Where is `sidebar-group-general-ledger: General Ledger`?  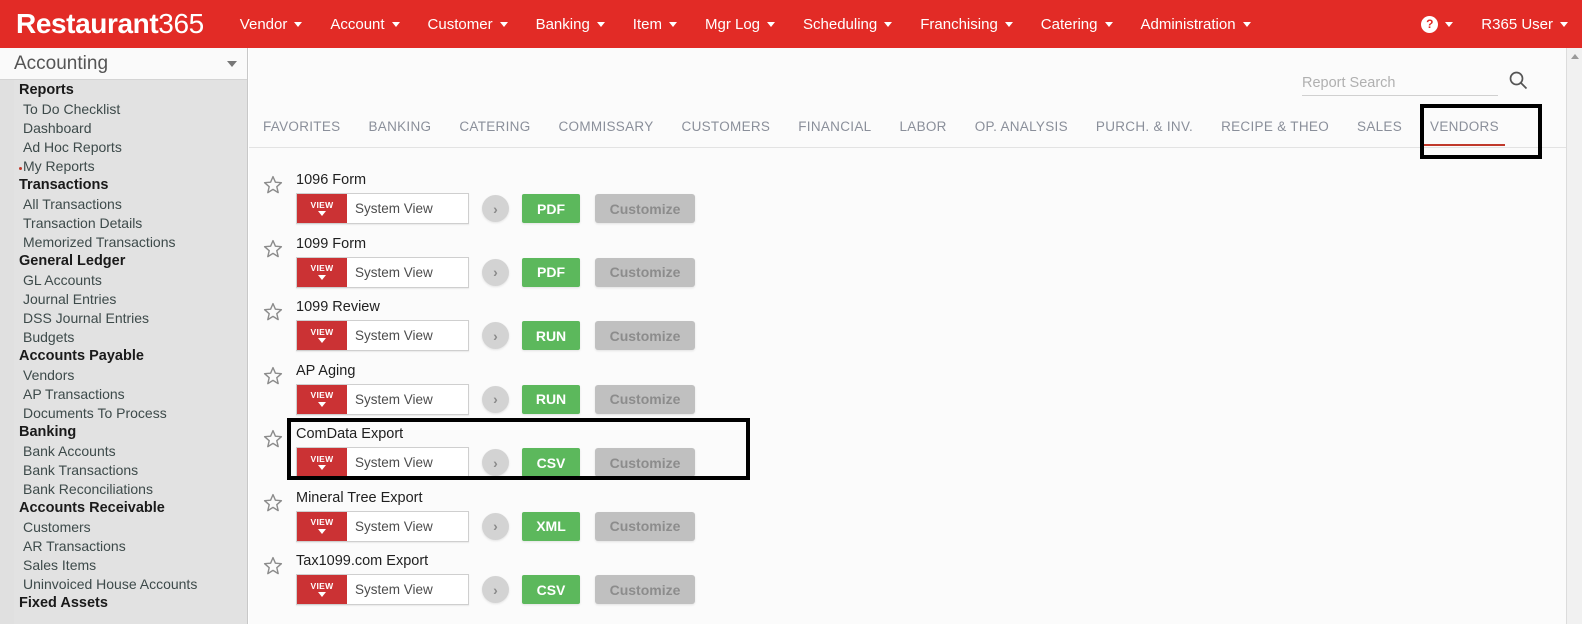 sidebar-group-general-ledger: General Ledger is located at coordinates (123, 260).